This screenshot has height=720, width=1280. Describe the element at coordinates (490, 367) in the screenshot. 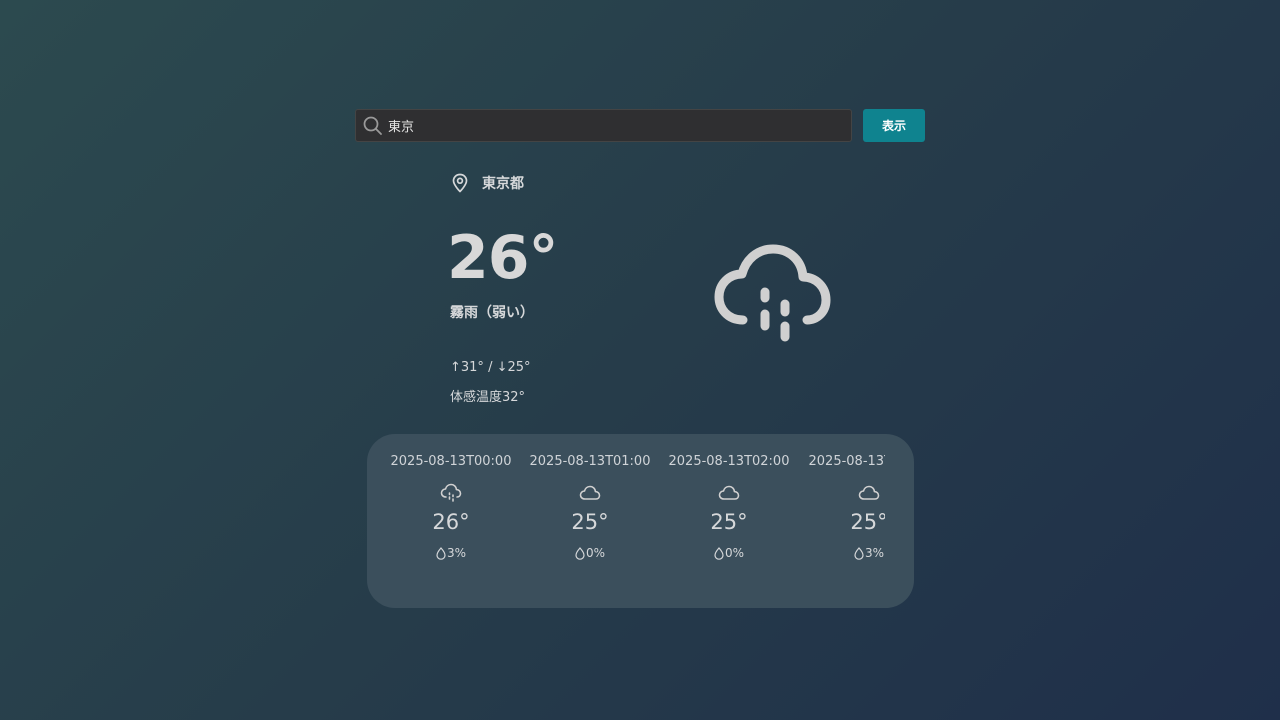

I see `min-max-temperature: ↑31° / ↓25°` at that location.